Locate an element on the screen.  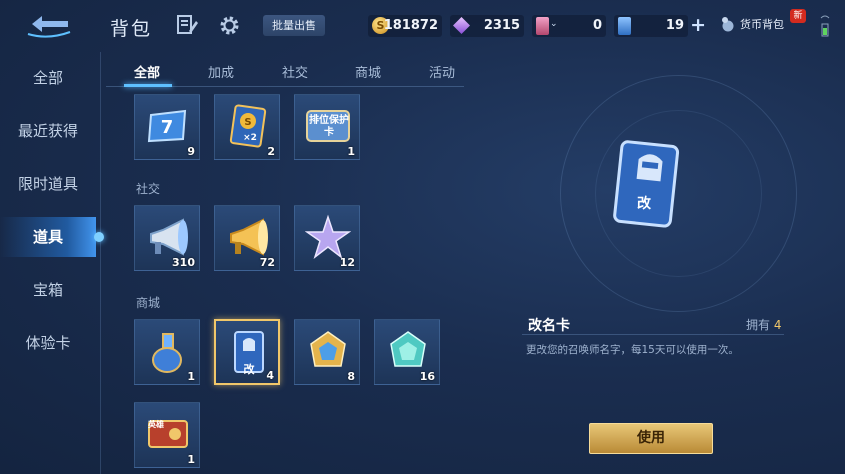
diamond-icon is located at coordinates (461, 25).